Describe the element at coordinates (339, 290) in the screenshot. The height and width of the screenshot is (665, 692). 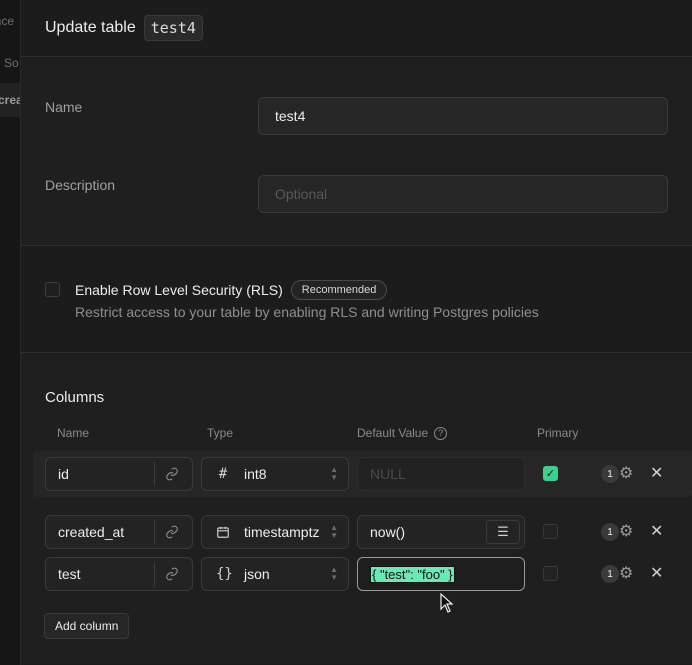
I see `recommended-badge: Recommended` at that location.